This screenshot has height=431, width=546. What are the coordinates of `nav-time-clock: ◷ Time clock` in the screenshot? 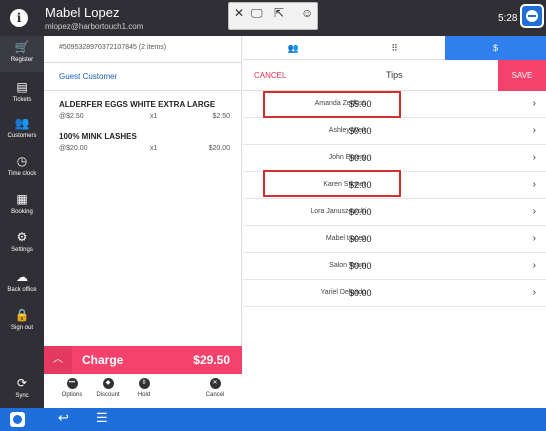 It's located at (22, 168).